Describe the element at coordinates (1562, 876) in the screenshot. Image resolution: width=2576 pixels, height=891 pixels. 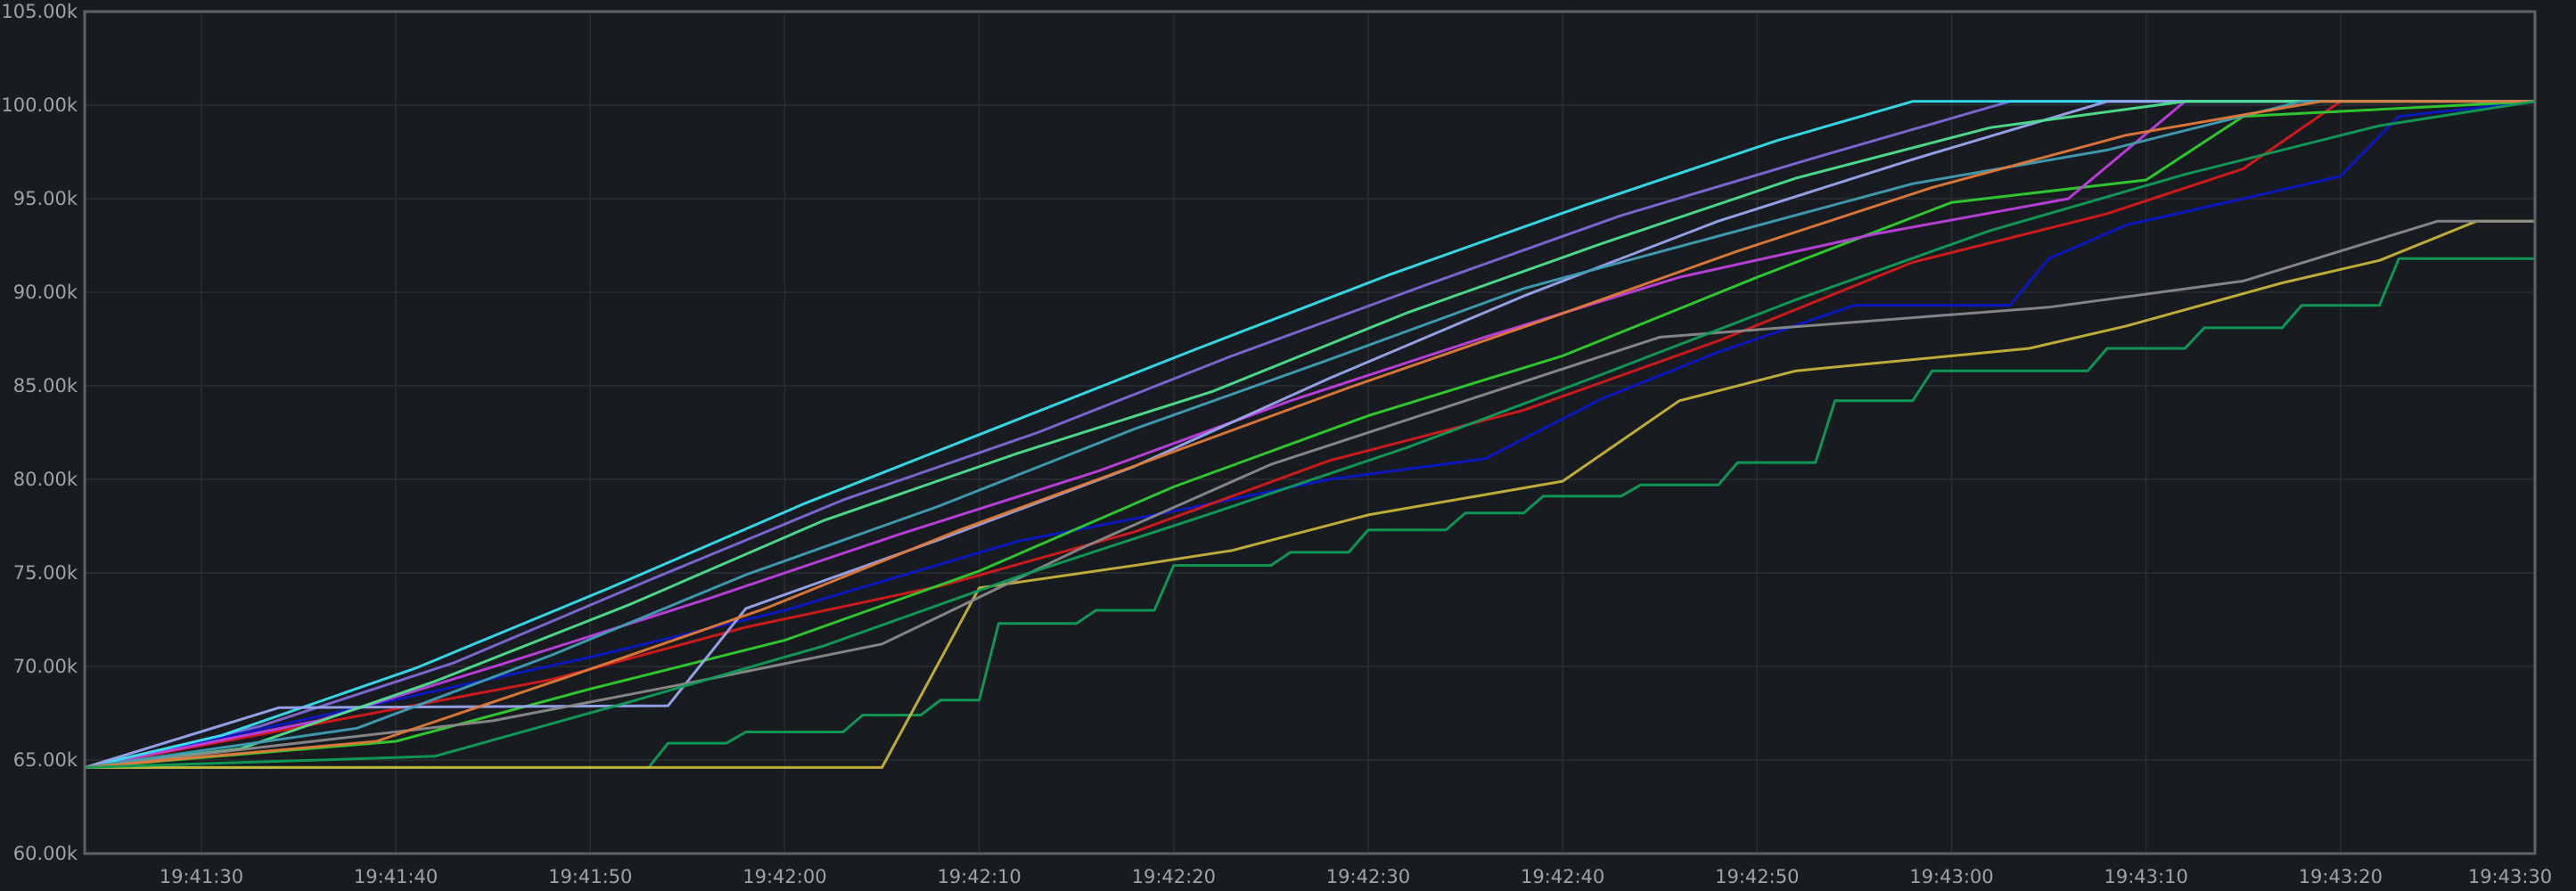
I see `x-tick-label: 19:42:40` at that location.